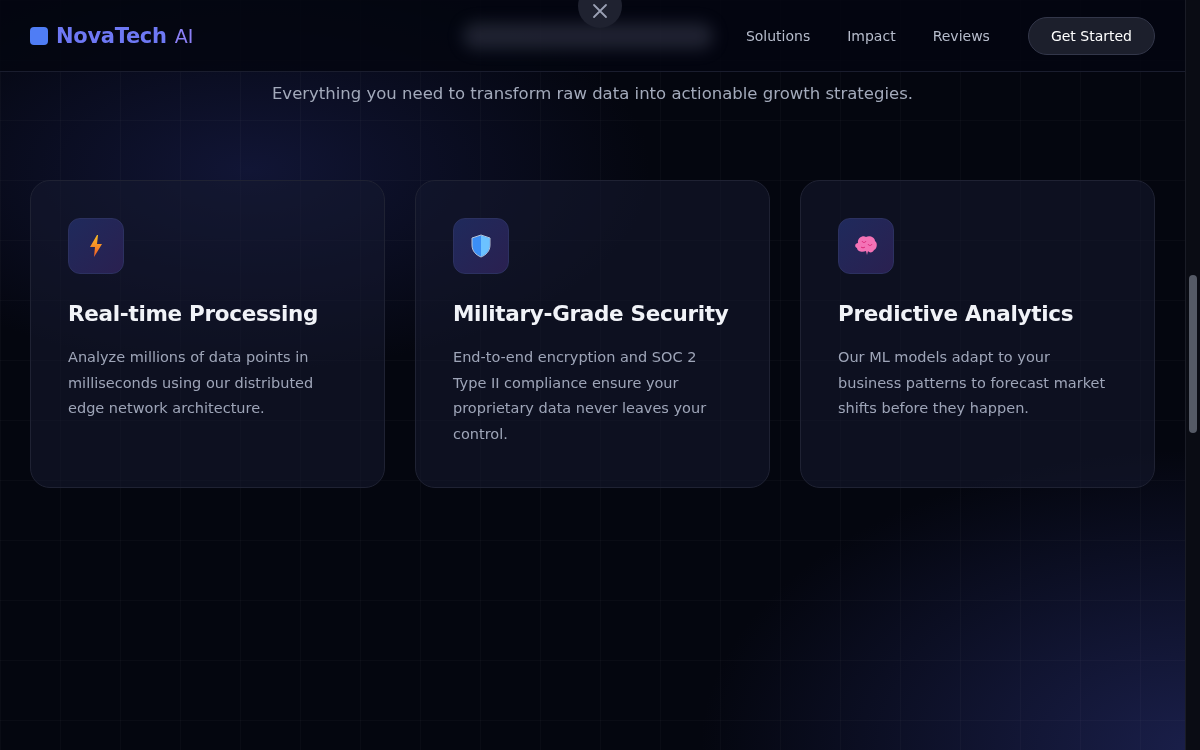 Image resolution: width=1200 pixels, height=750 pixels. What do you see at coordinates (184, 35) in the screenshot?
I see `logo-suffix: AI` at bounding box center [184, 35].